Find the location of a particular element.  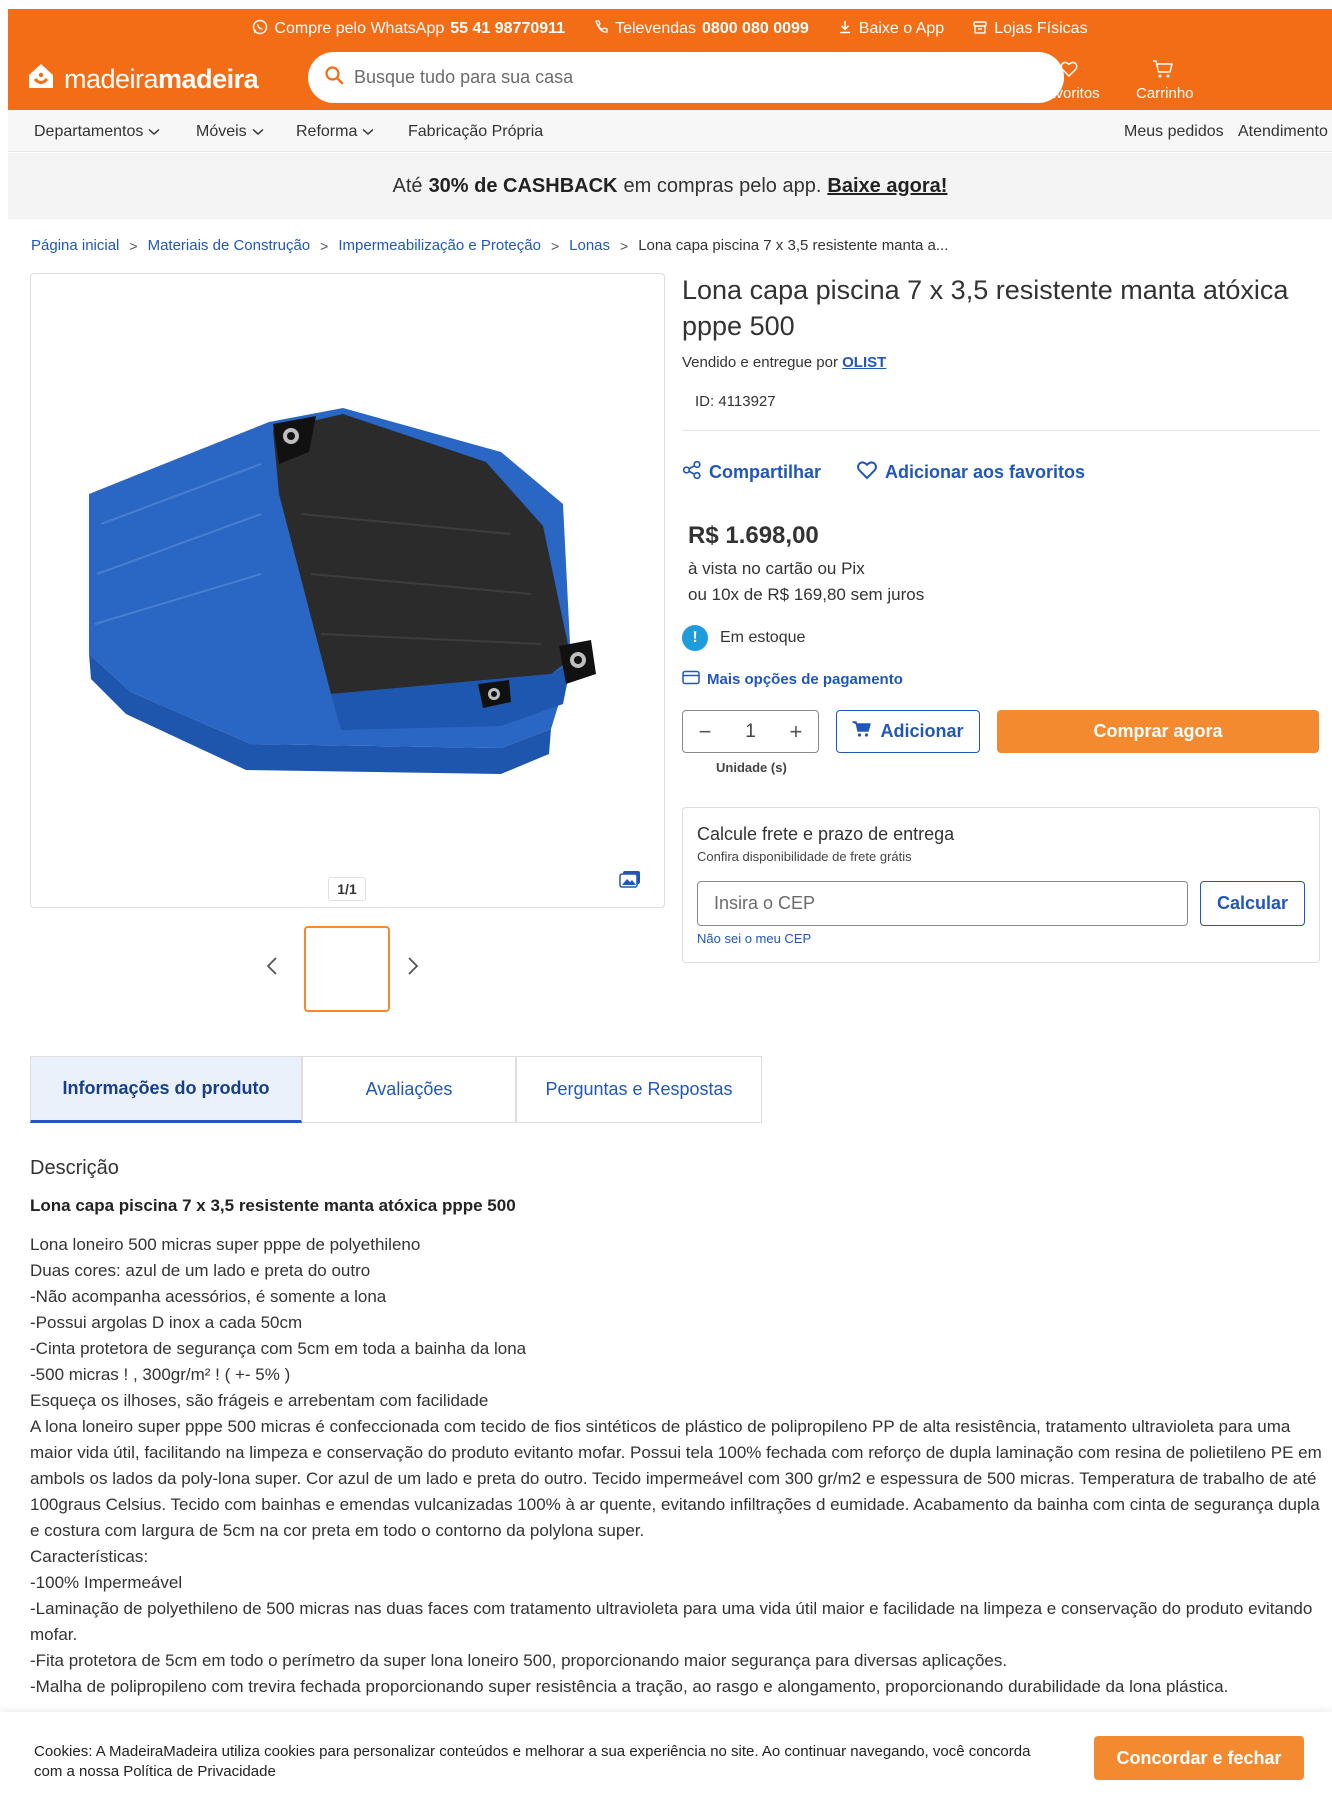

seller-link: OLIST is located at coordinates (864, 362).